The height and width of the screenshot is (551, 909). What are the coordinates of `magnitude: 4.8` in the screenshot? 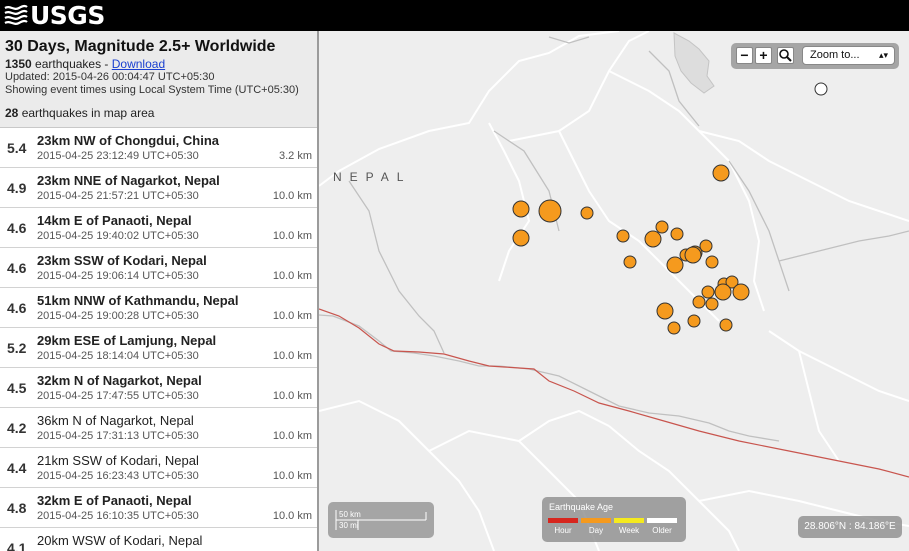 It's located at (17, 508).